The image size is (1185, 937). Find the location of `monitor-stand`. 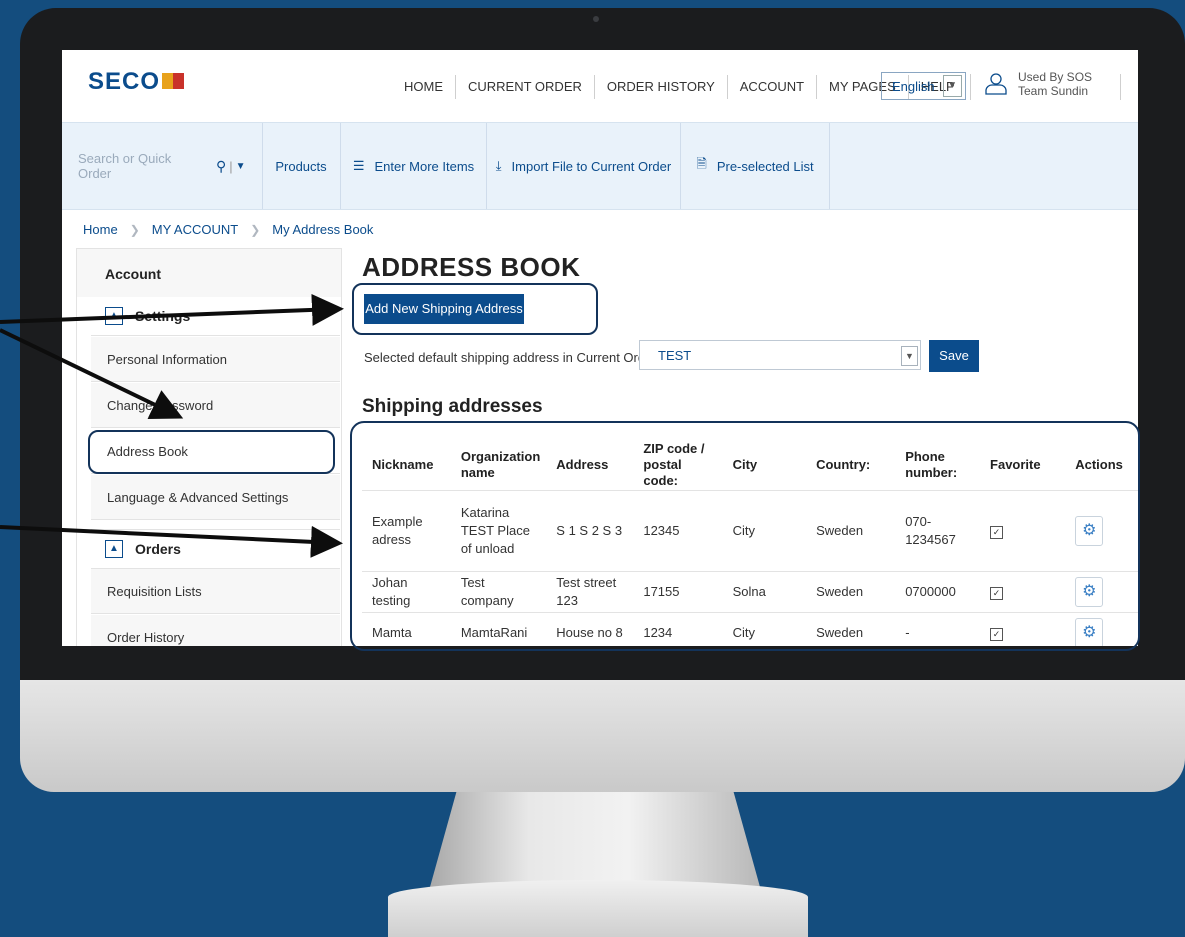

monitor-stand is located at coordinates (595, 839).